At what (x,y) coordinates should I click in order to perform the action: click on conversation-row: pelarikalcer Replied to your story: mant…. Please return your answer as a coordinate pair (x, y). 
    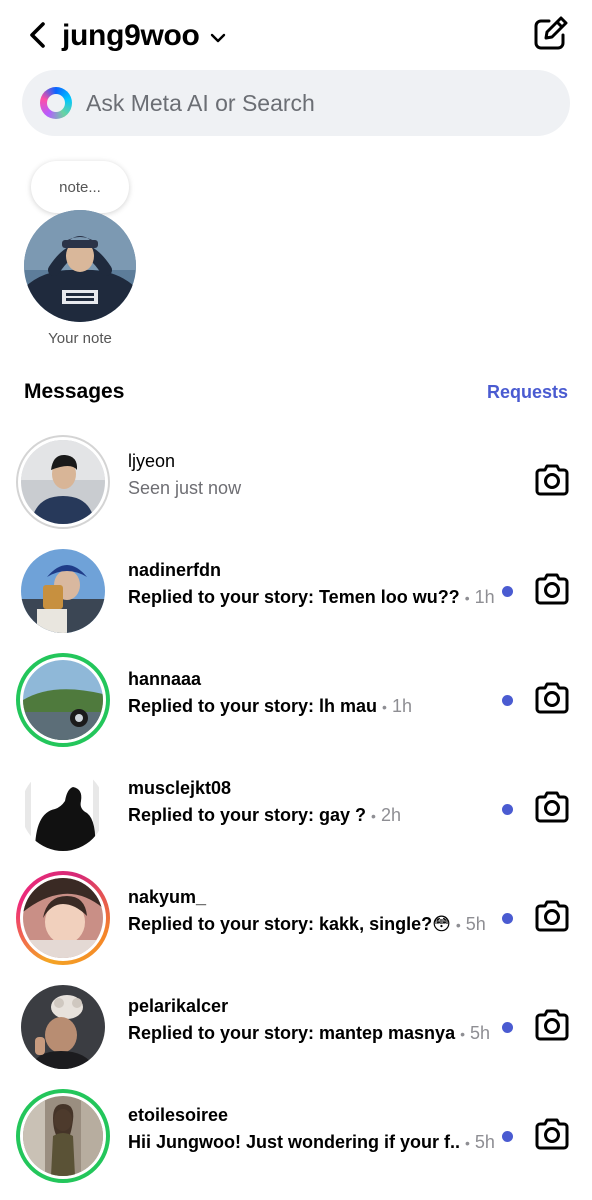
    Looking at the image, I should click on (296, 1027).